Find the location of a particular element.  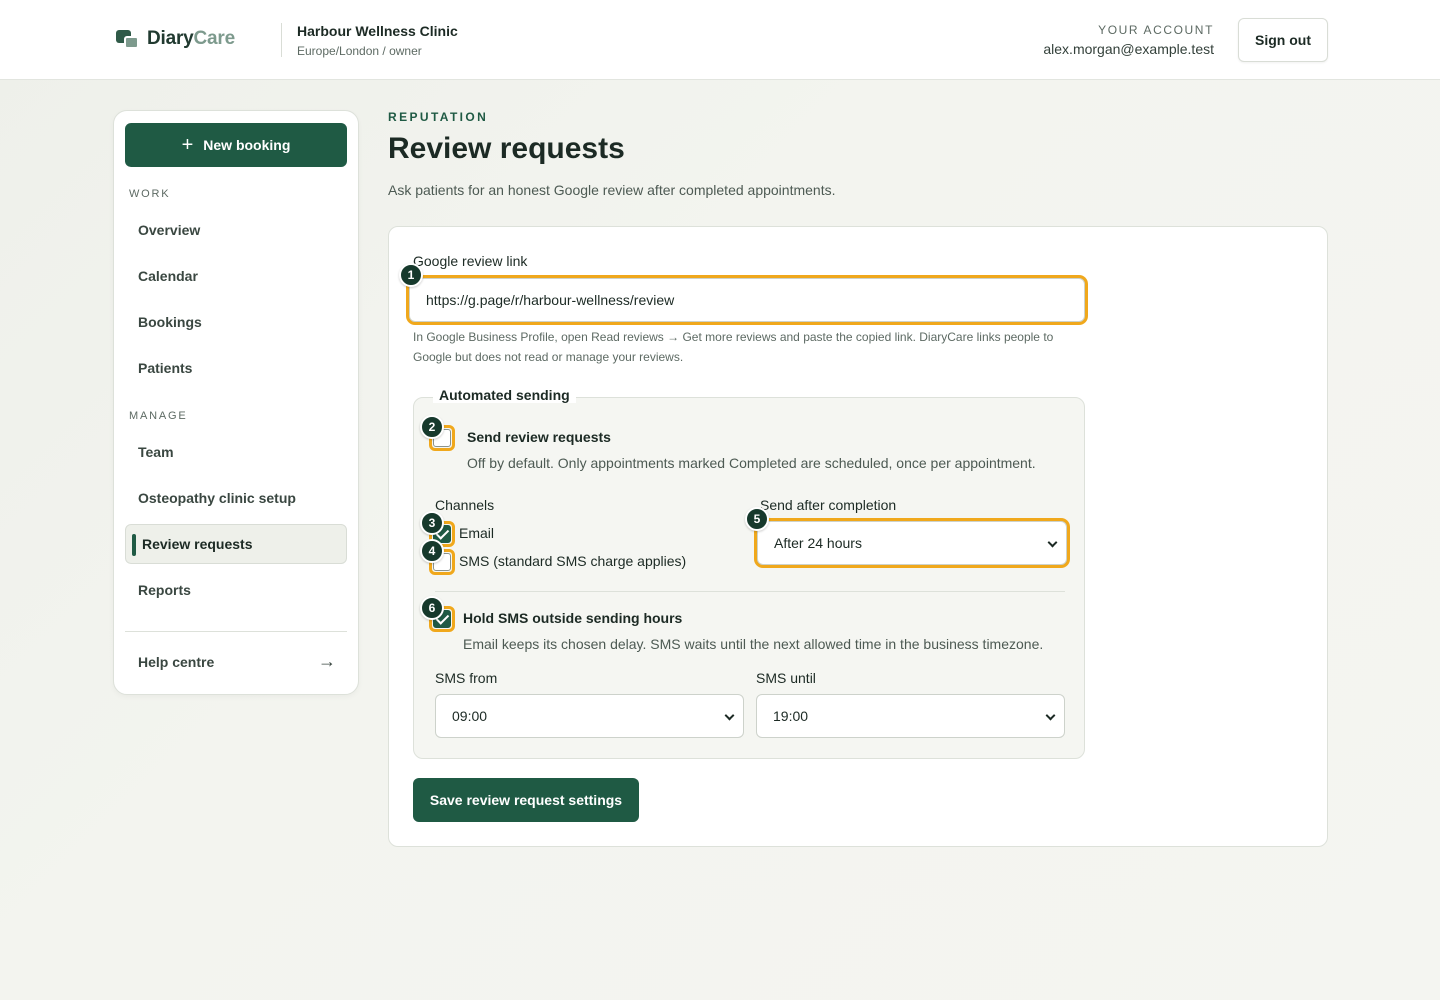

sidebar-item-overview: Overview is located at coordinates (236, 230).